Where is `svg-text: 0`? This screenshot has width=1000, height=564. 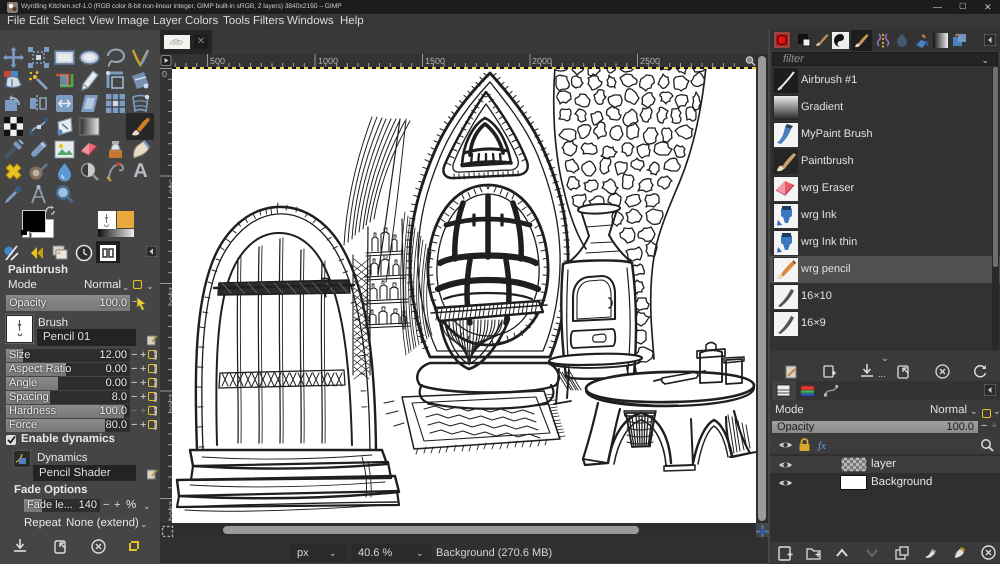
svg-text: 0 is located at coordinates (164, 74).